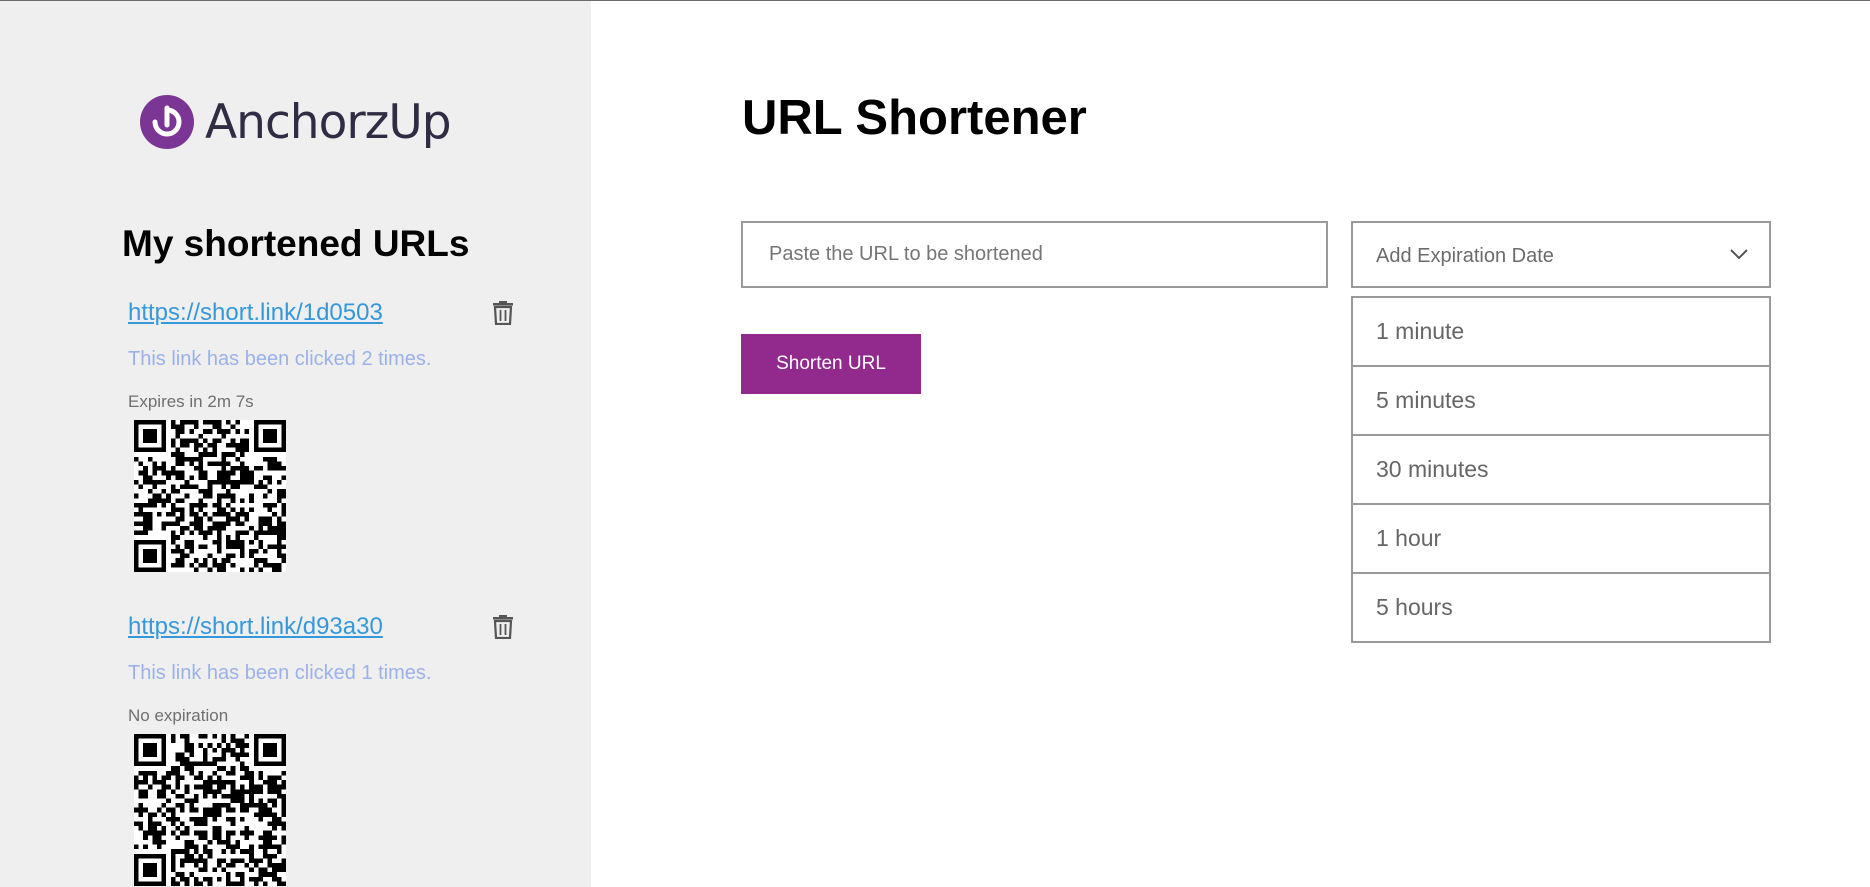  What do you see at coordinates (178, 715) in the screenshot?
I see `expiry-status: No expiration` at bounding box center [178, 715].